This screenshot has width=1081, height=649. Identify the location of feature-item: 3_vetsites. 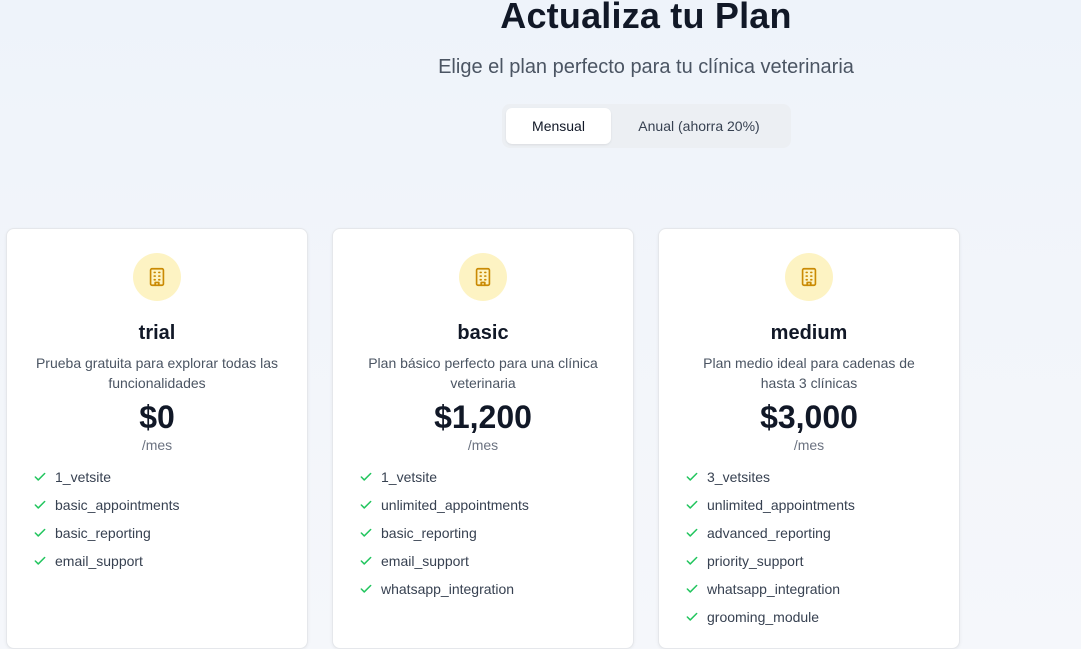
(770, 477).